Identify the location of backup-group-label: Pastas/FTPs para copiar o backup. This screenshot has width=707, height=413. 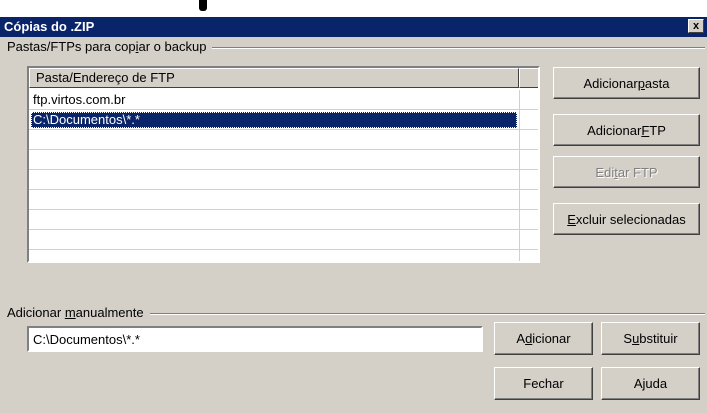
(110, 46).